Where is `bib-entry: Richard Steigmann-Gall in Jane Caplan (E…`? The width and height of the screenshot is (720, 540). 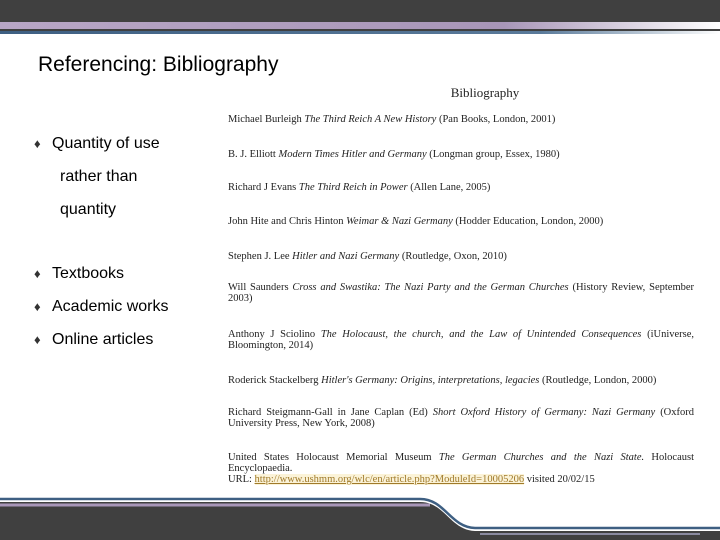
bib-entry: Richard Steigmann-Gall in Jane Caplan (E… is located at coordinates (461, 418).